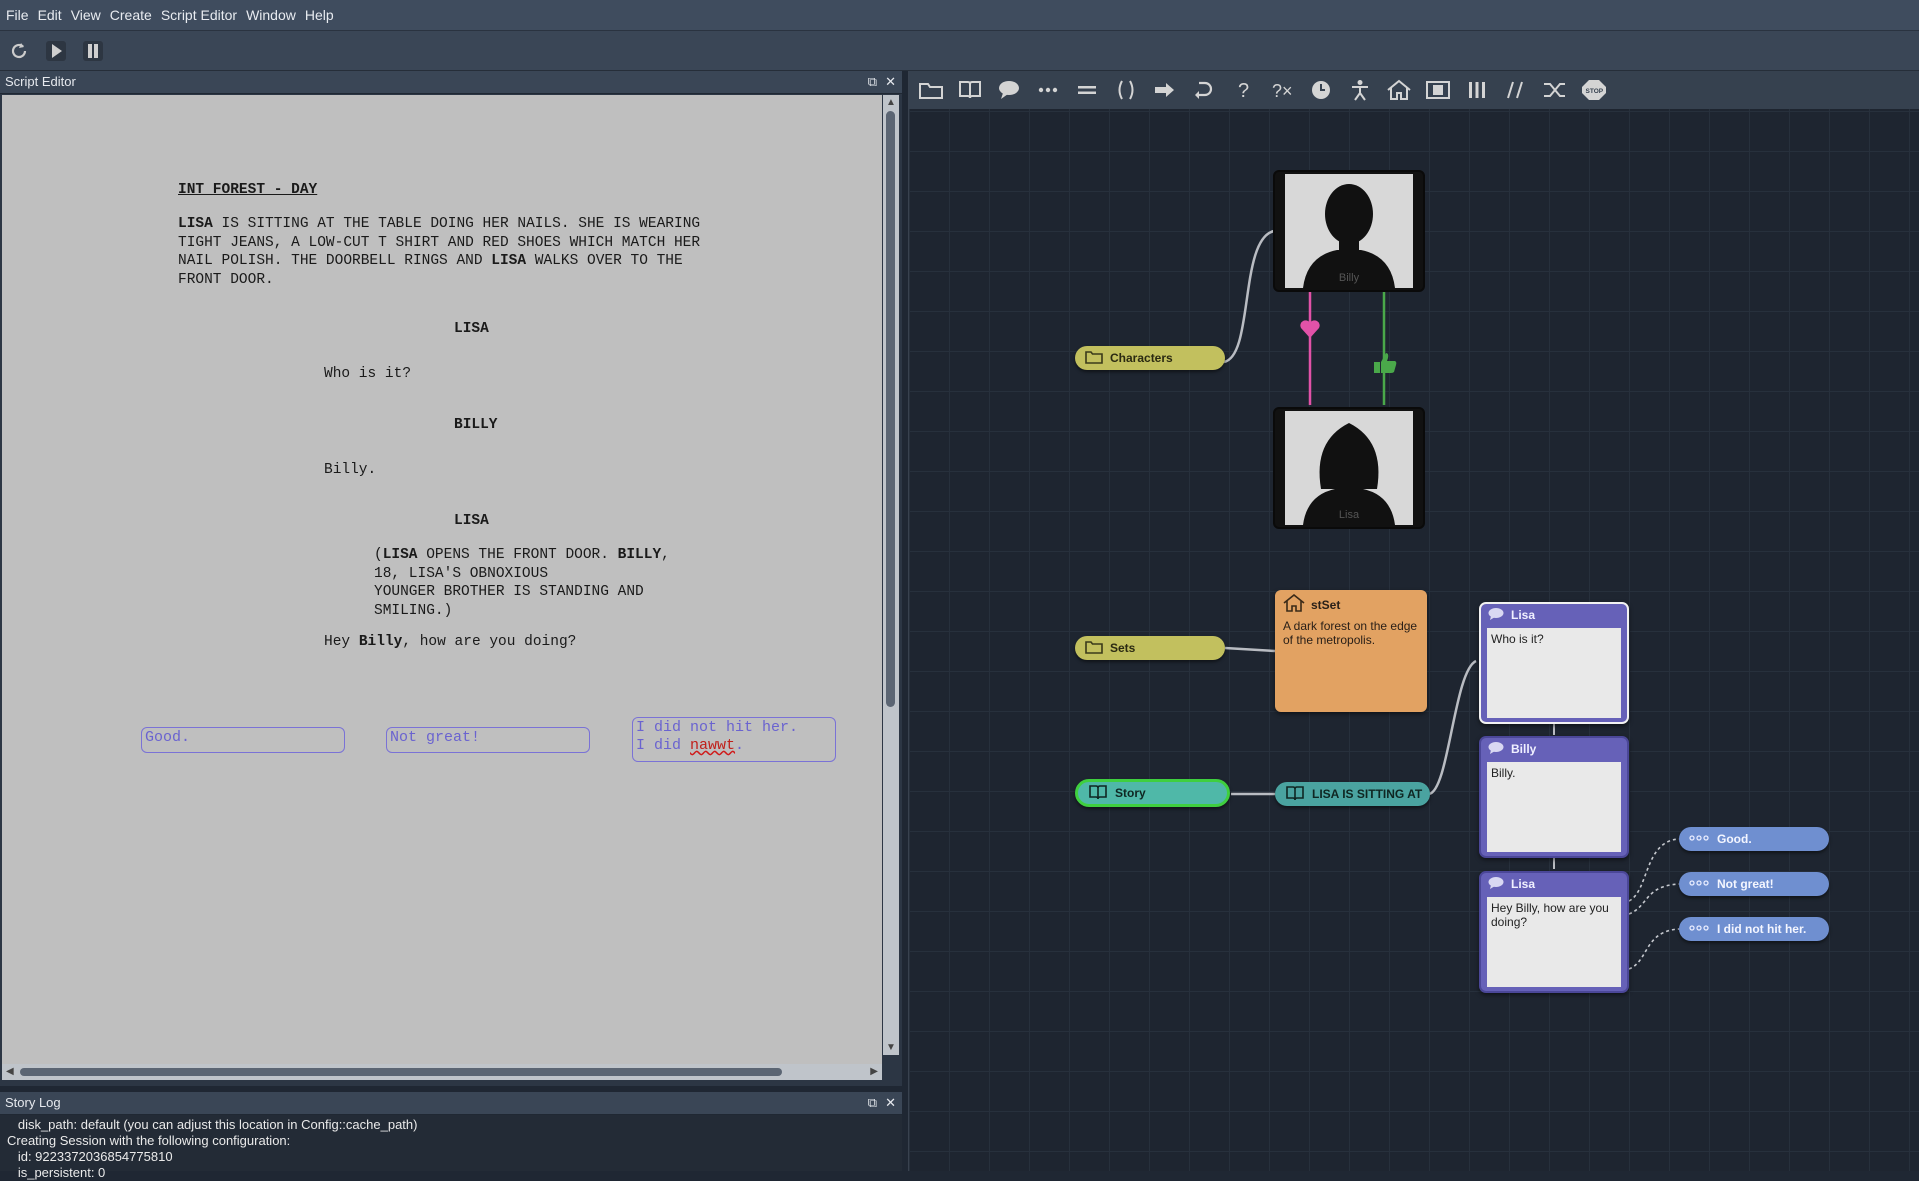  What do you see at coordinates (1126, 90) in the screenshot?
I see `parentheses-icon` at bounding box center [1126, 90].